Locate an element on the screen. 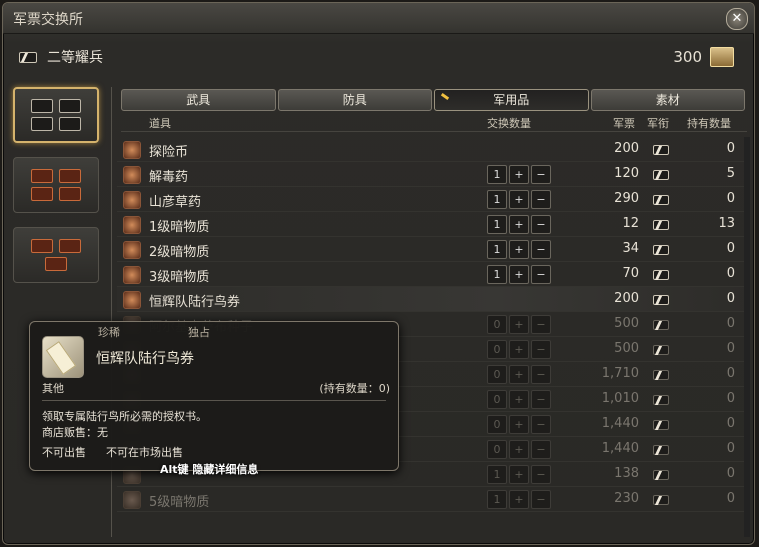 This screenshot has height=547, width=759. tooltip-shop-info: 商店贩售：无 is located at coordinates (75, 432).